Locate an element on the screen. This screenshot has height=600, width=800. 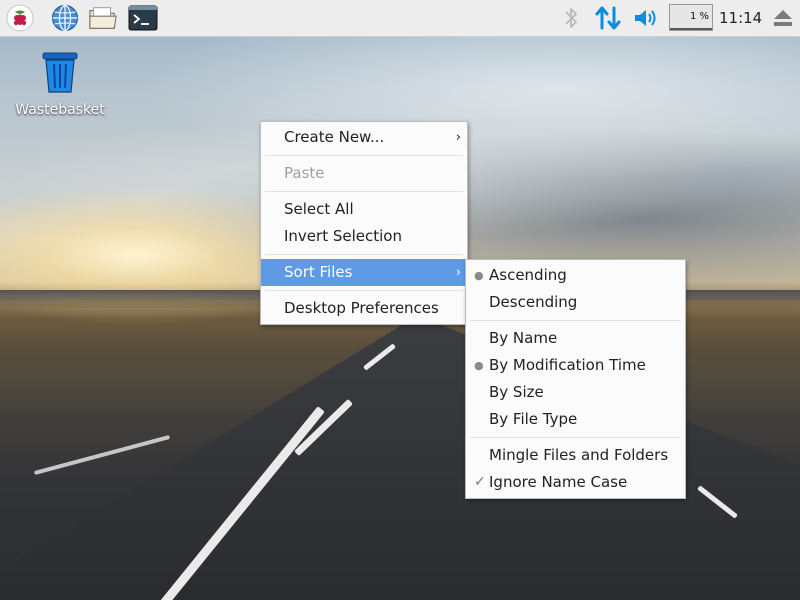
volume-icon is located at coordinates (646, 18).